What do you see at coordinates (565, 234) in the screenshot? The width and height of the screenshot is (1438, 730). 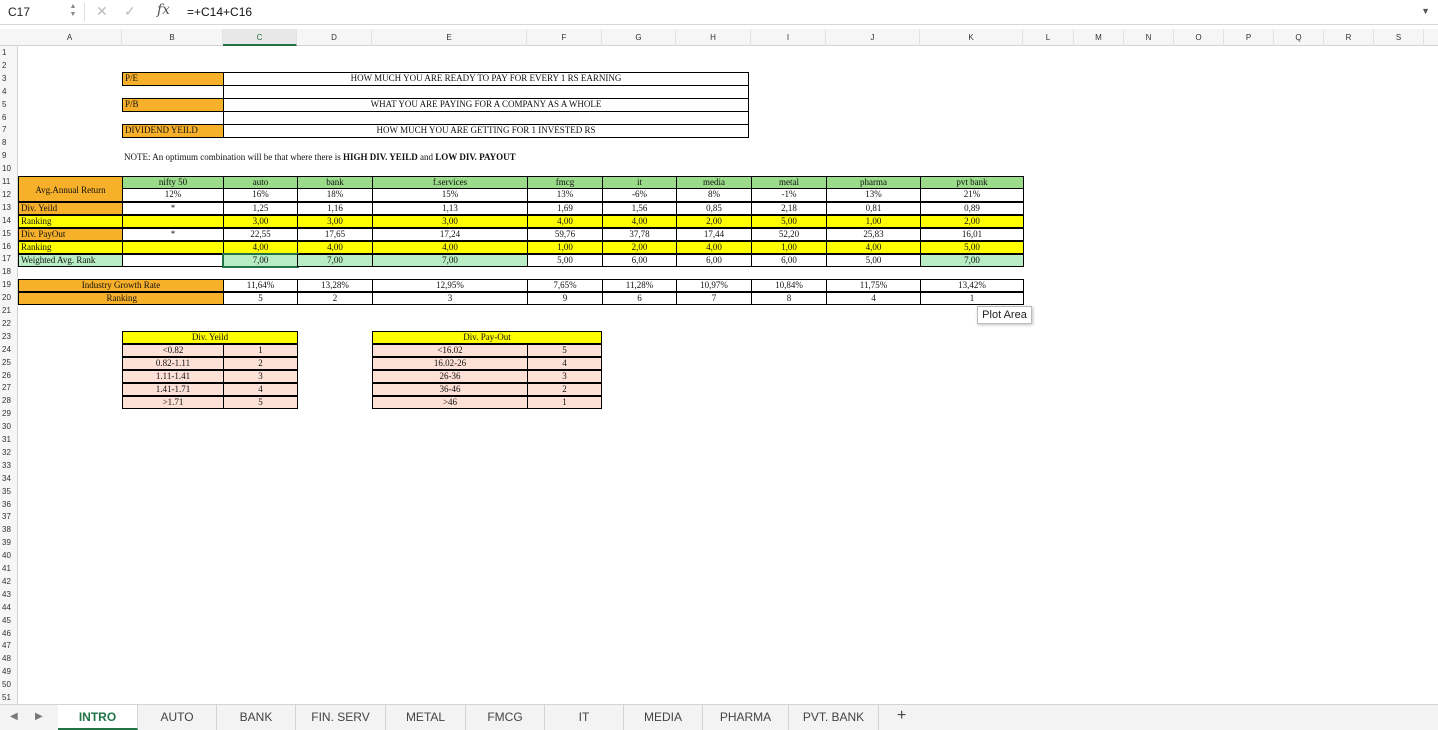 I see `table-cell: 59,76` at bounding box center [565, 234].